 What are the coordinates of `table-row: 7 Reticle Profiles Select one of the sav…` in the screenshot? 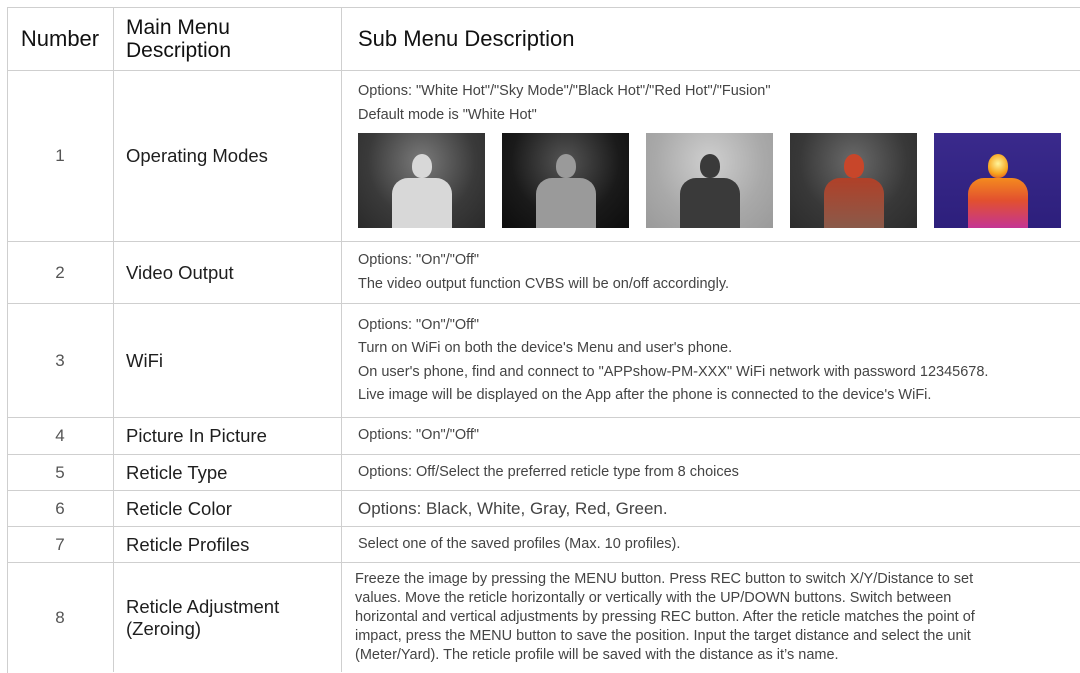 It's located at (543, 545).